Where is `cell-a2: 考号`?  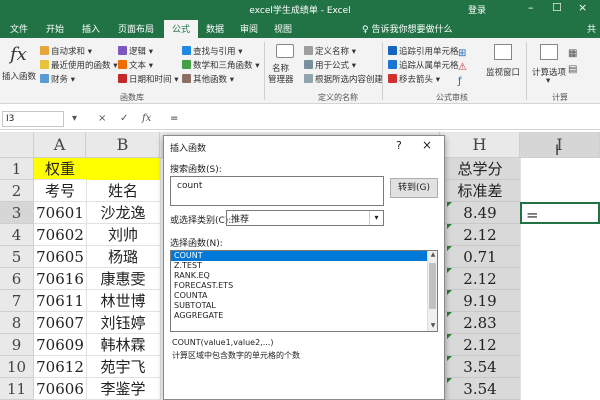
cell-a2: 考号 is located at coordinates (60, 191).